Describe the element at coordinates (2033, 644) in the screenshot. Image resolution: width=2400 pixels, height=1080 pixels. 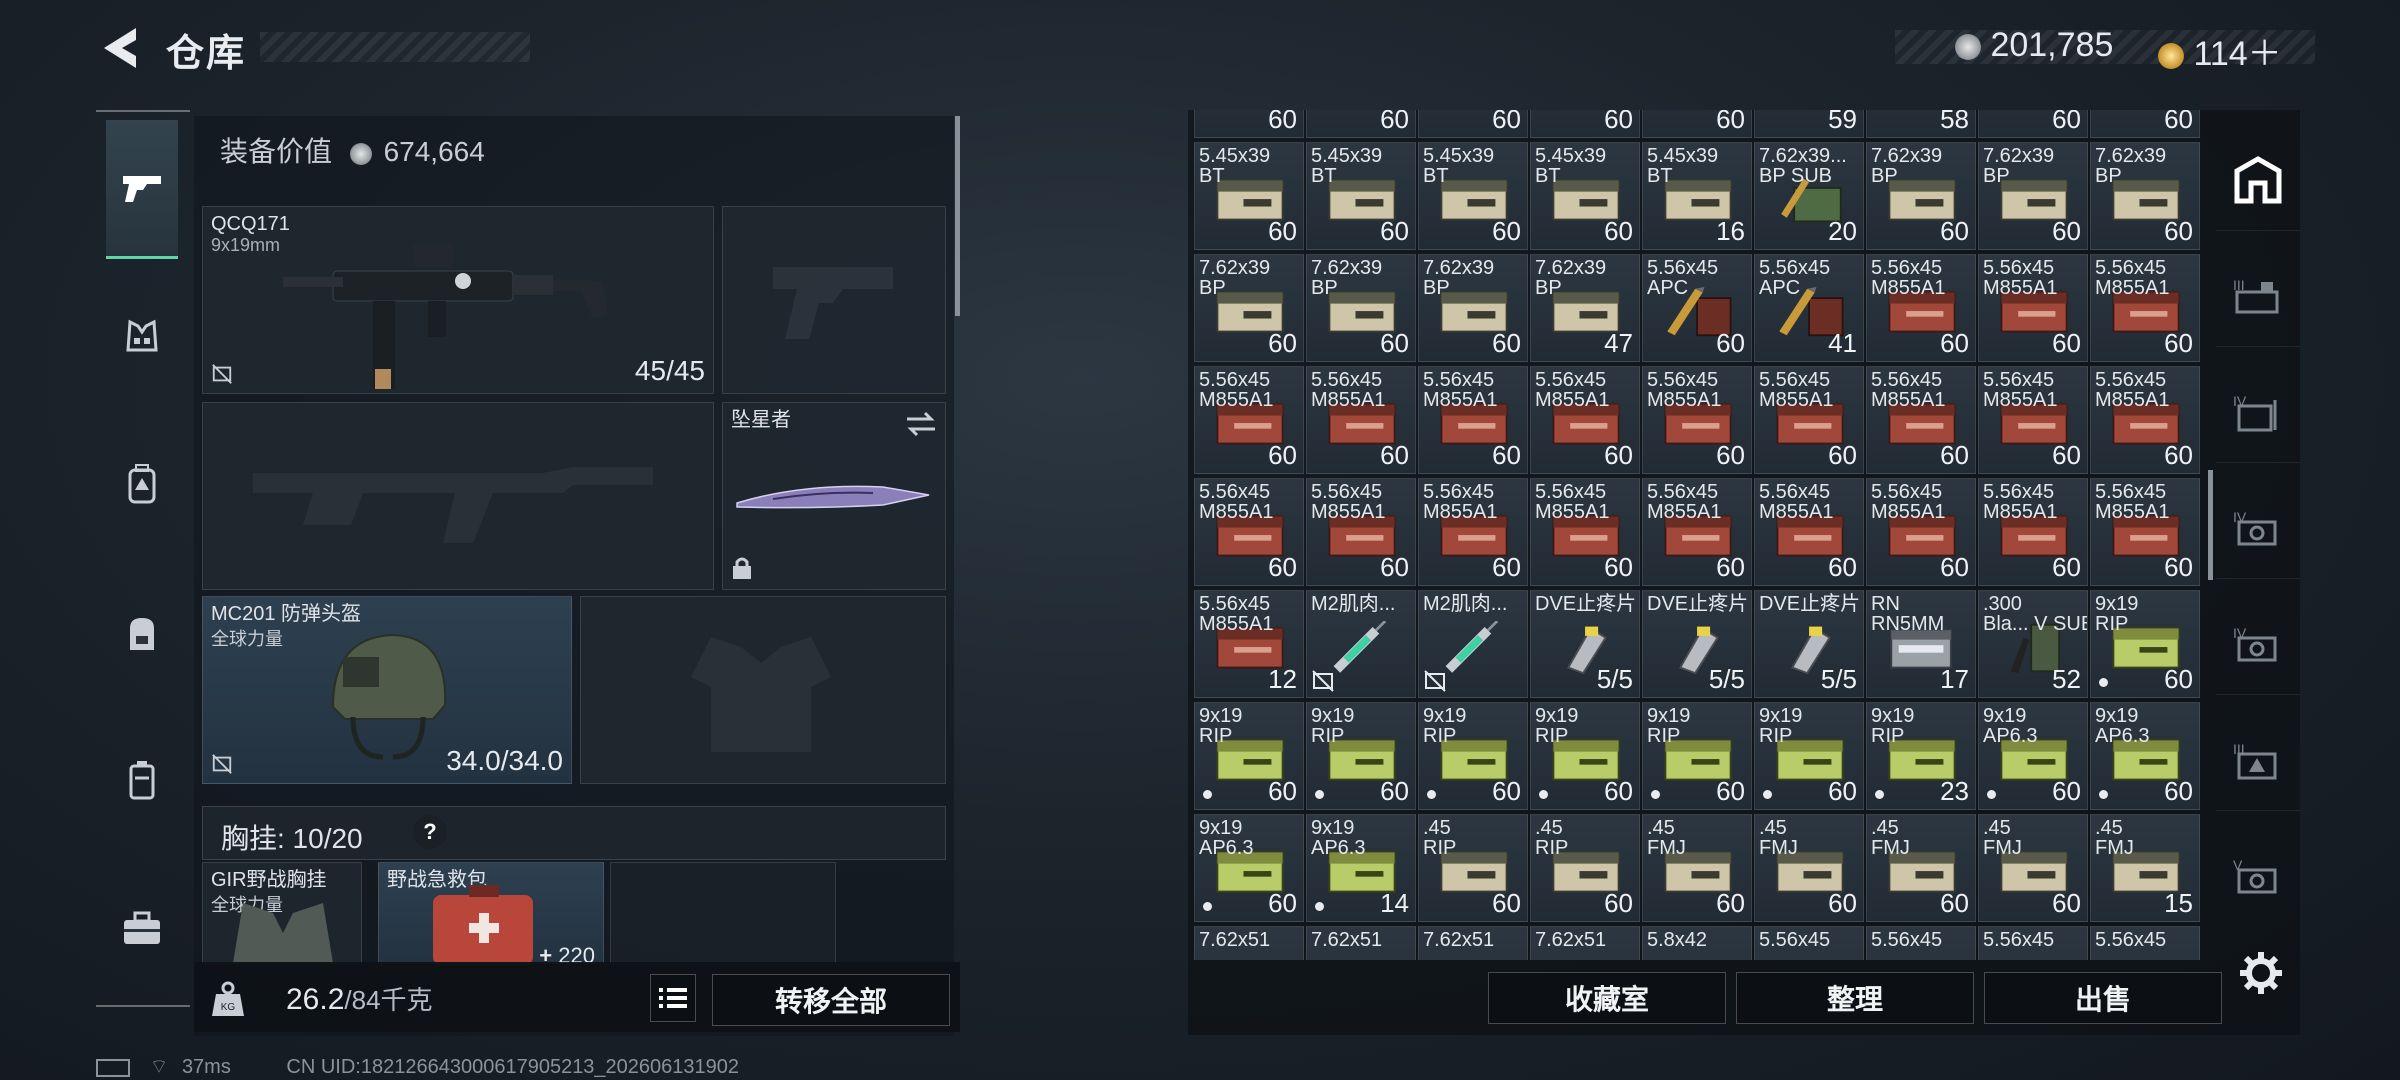
I see `stash-item: .300 Bla... V SUB 52` at that location.